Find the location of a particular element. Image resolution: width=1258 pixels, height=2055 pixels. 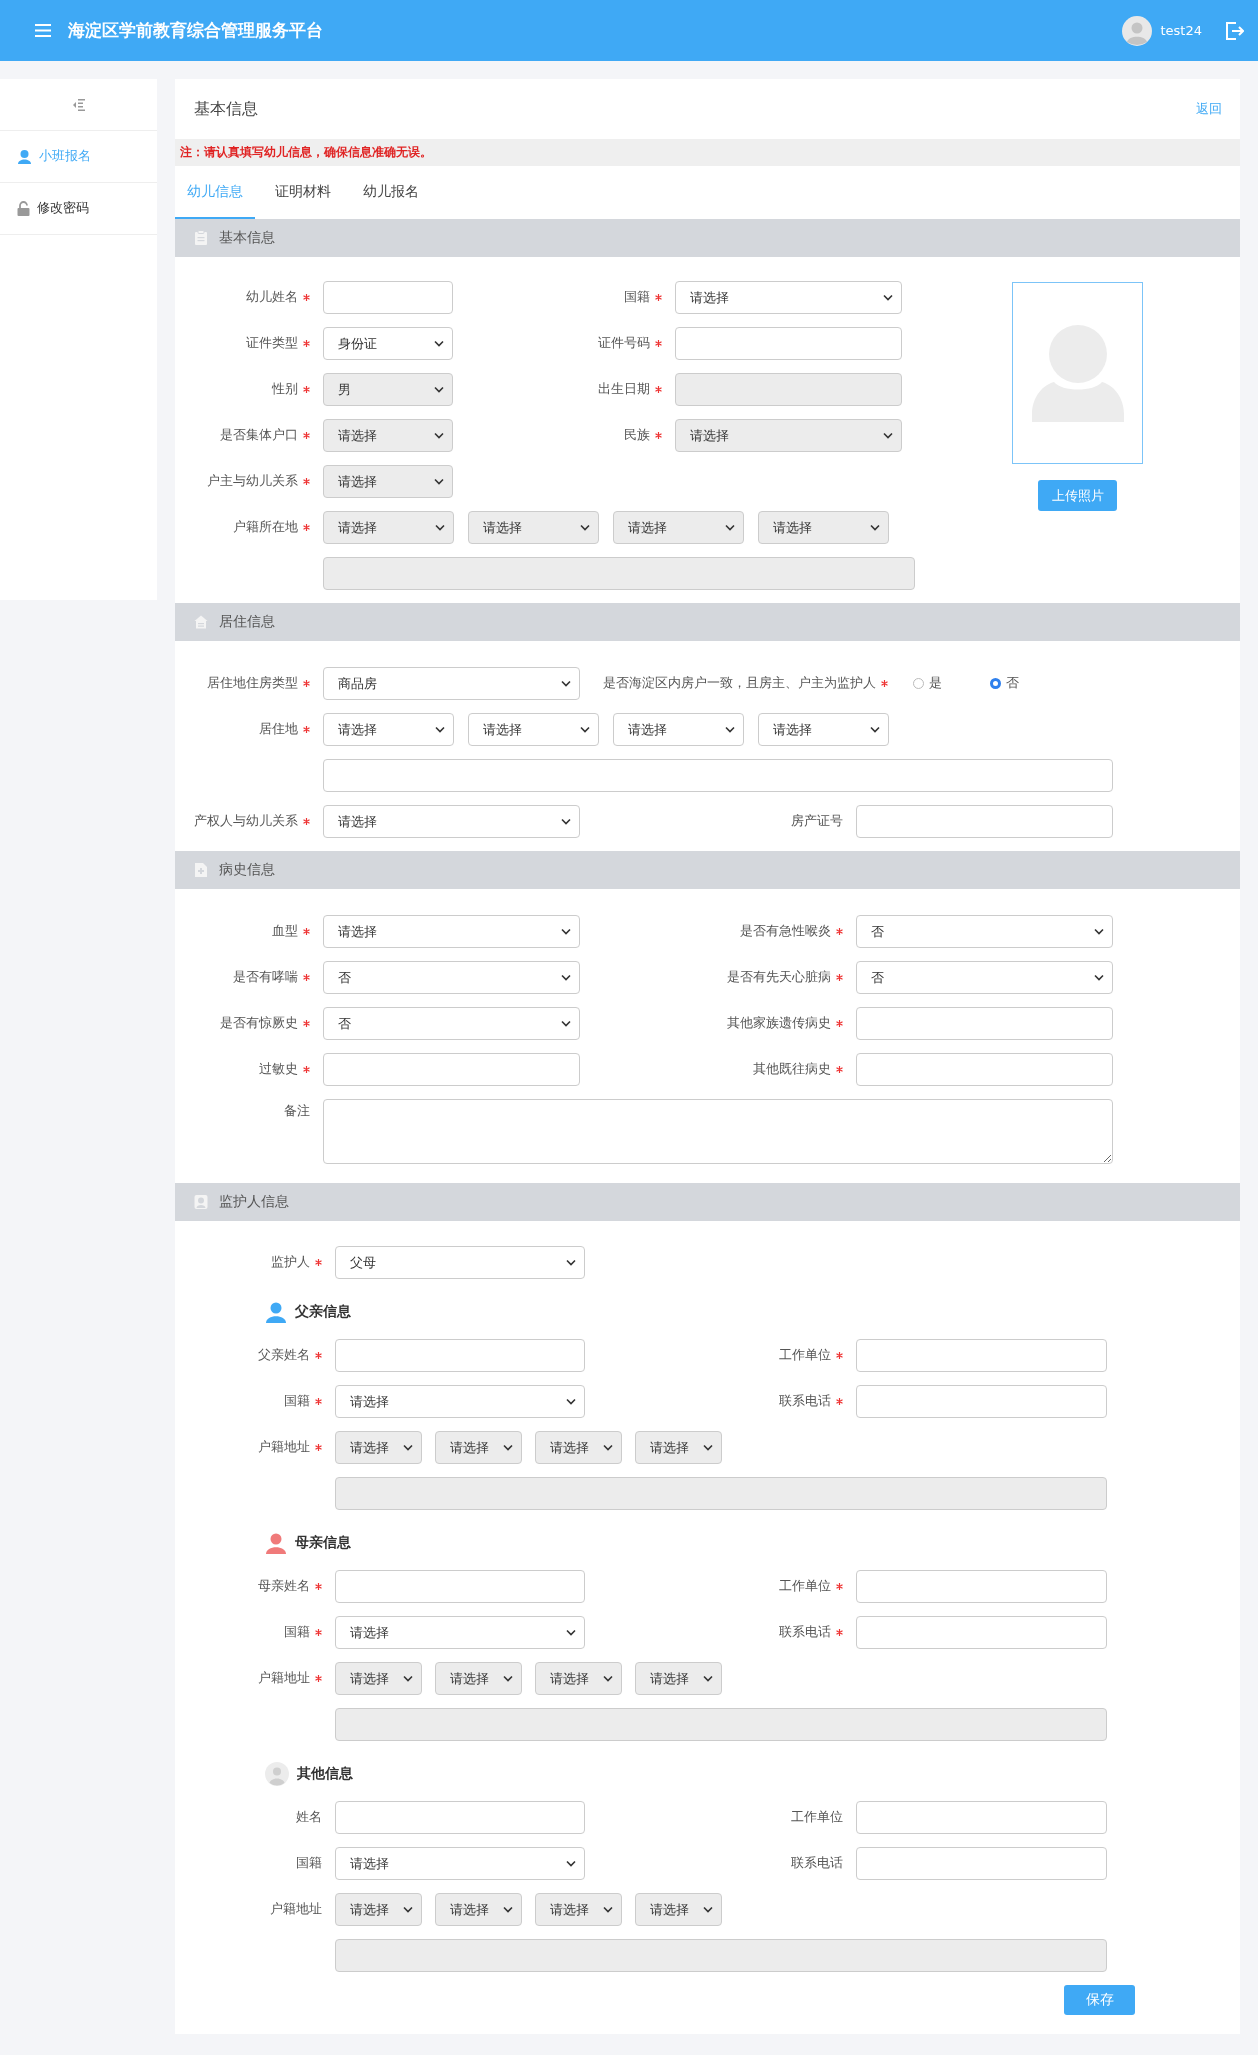

house-icon is located at coordinates (201, 622).